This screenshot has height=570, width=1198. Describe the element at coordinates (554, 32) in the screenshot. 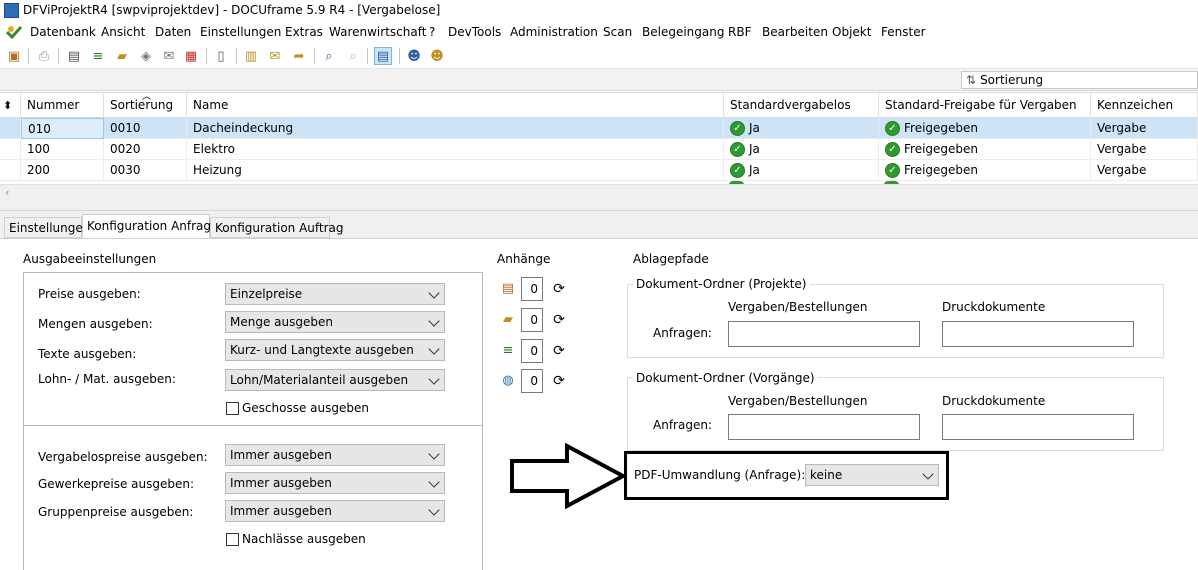

I see `menu-administration: Administration` at that location.